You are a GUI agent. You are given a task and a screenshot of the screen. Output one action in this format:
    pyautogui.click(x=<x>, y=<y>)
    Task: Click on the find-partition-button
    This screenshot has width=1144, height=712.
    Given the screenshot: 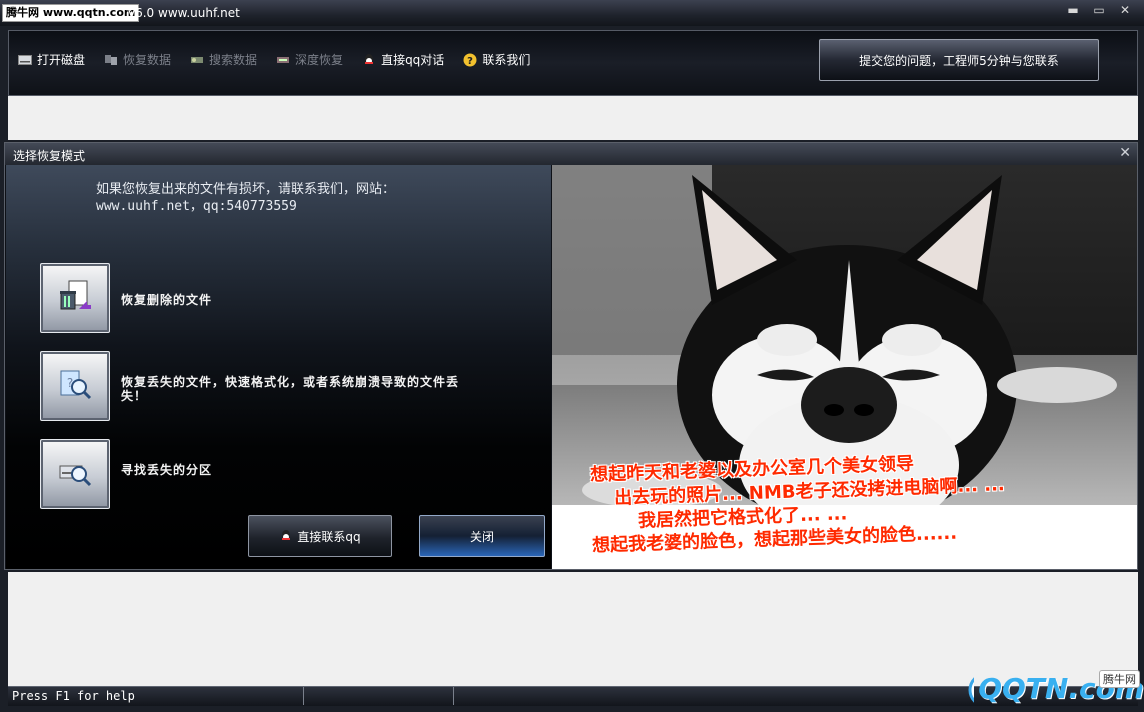 What is the action you would take?
    pyautogui.click(x=75, y=474)
    